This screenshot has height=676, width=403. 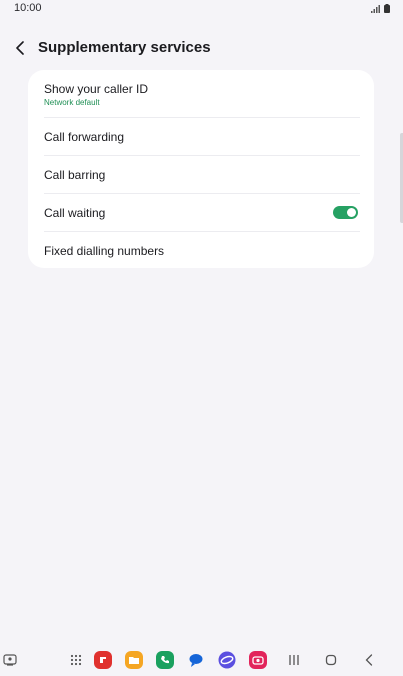 I want to click on setting-call-barring: Call barring, so click(x=201, y=174).